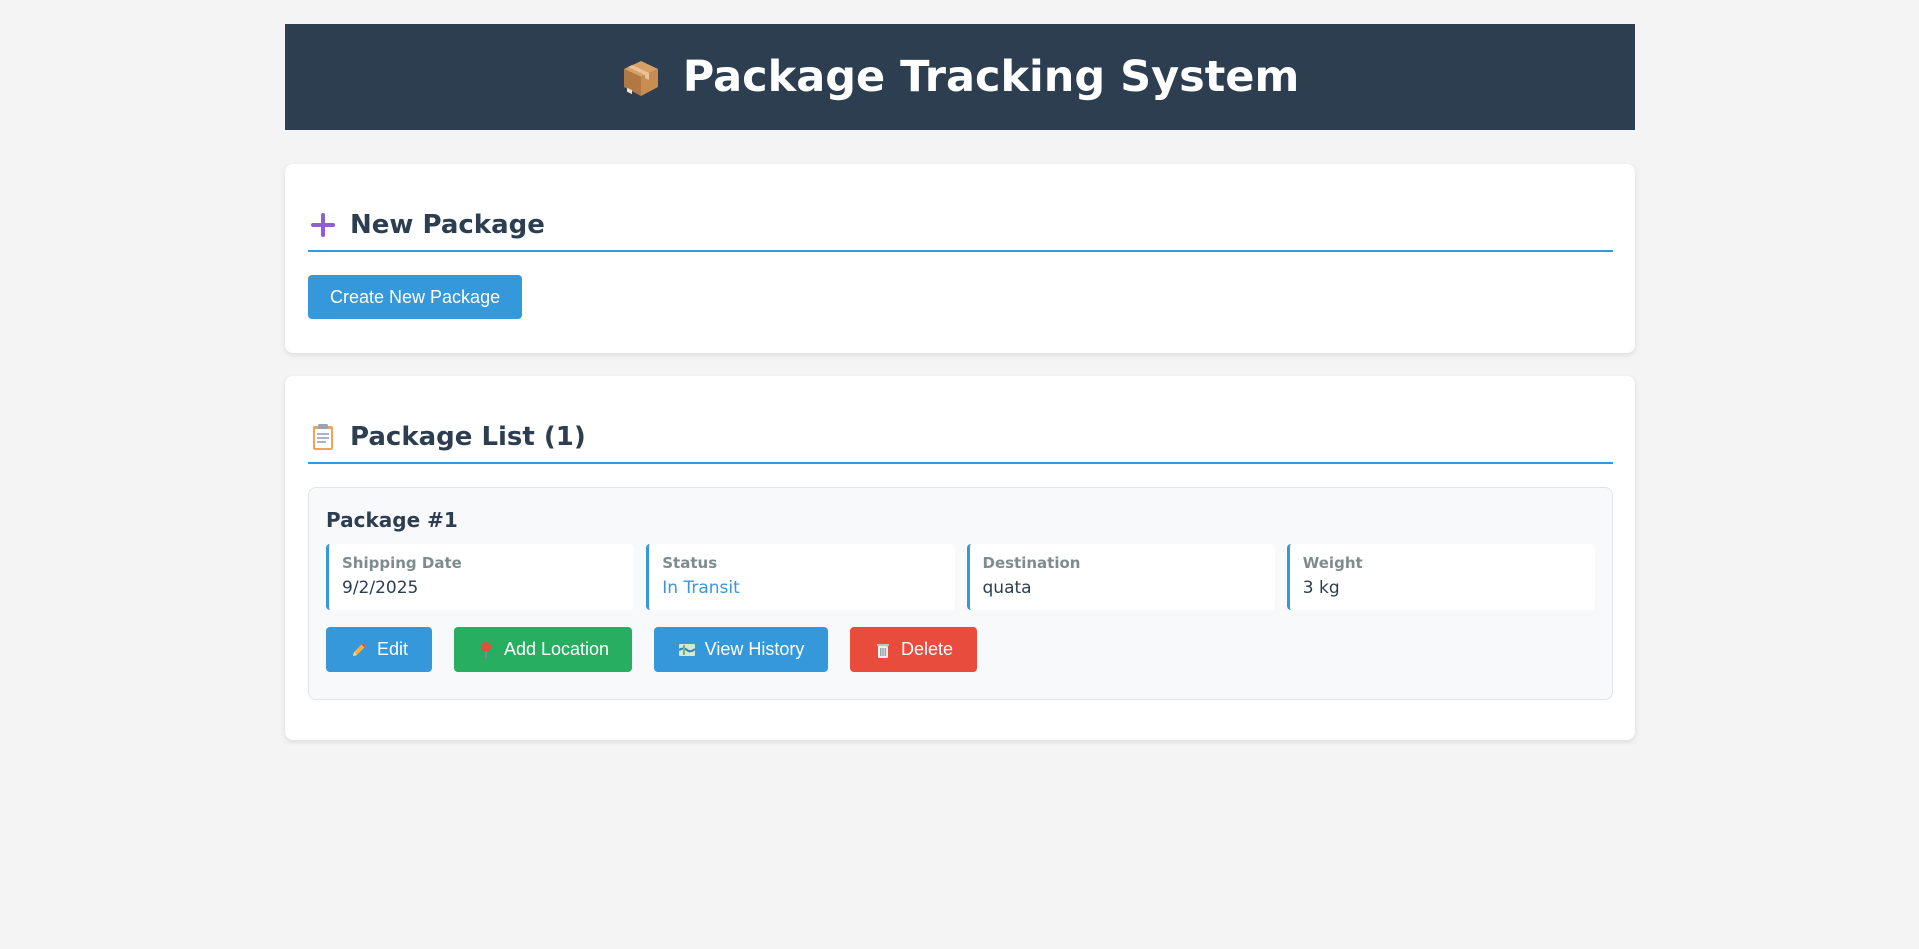 This screenshot has height=949, width=1919. What do you see at coordinates (402, 563) in the screenshot?
I see `field-label: Shipping Date` at bounding box center [402, 563].